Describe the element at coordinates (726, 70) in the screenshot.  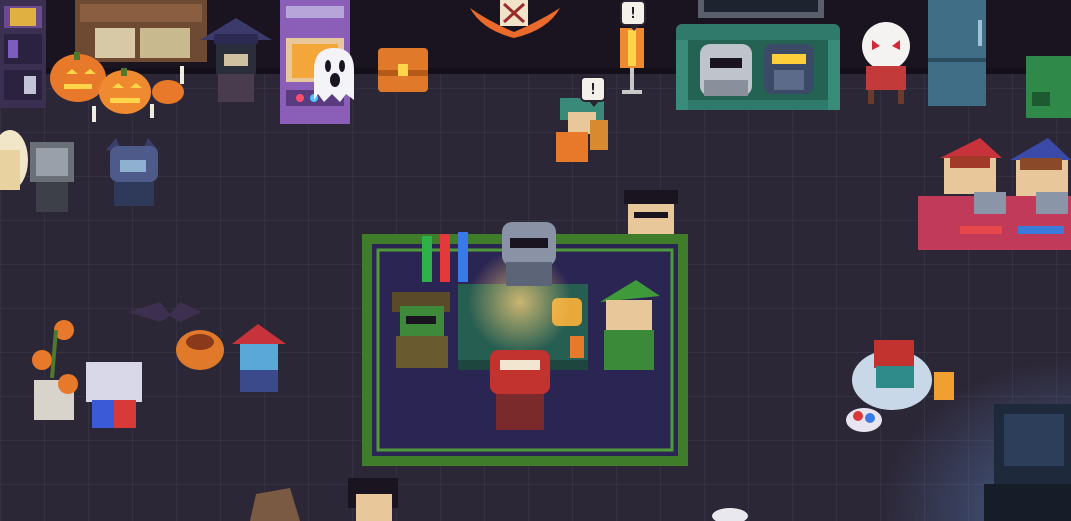
I see `knight-npc-on-couch` at that location.